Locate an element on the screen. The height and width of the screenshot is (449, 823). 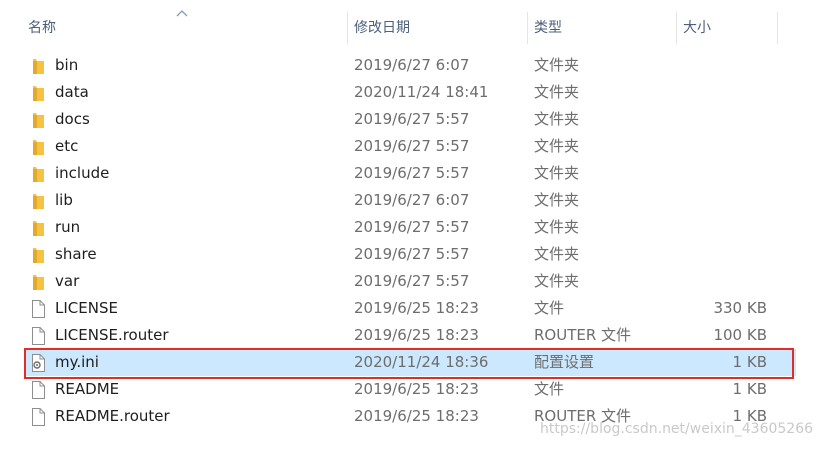
file-row: var 2019/6/27 5:57 文件夹 is located at coordinates (410, 281).